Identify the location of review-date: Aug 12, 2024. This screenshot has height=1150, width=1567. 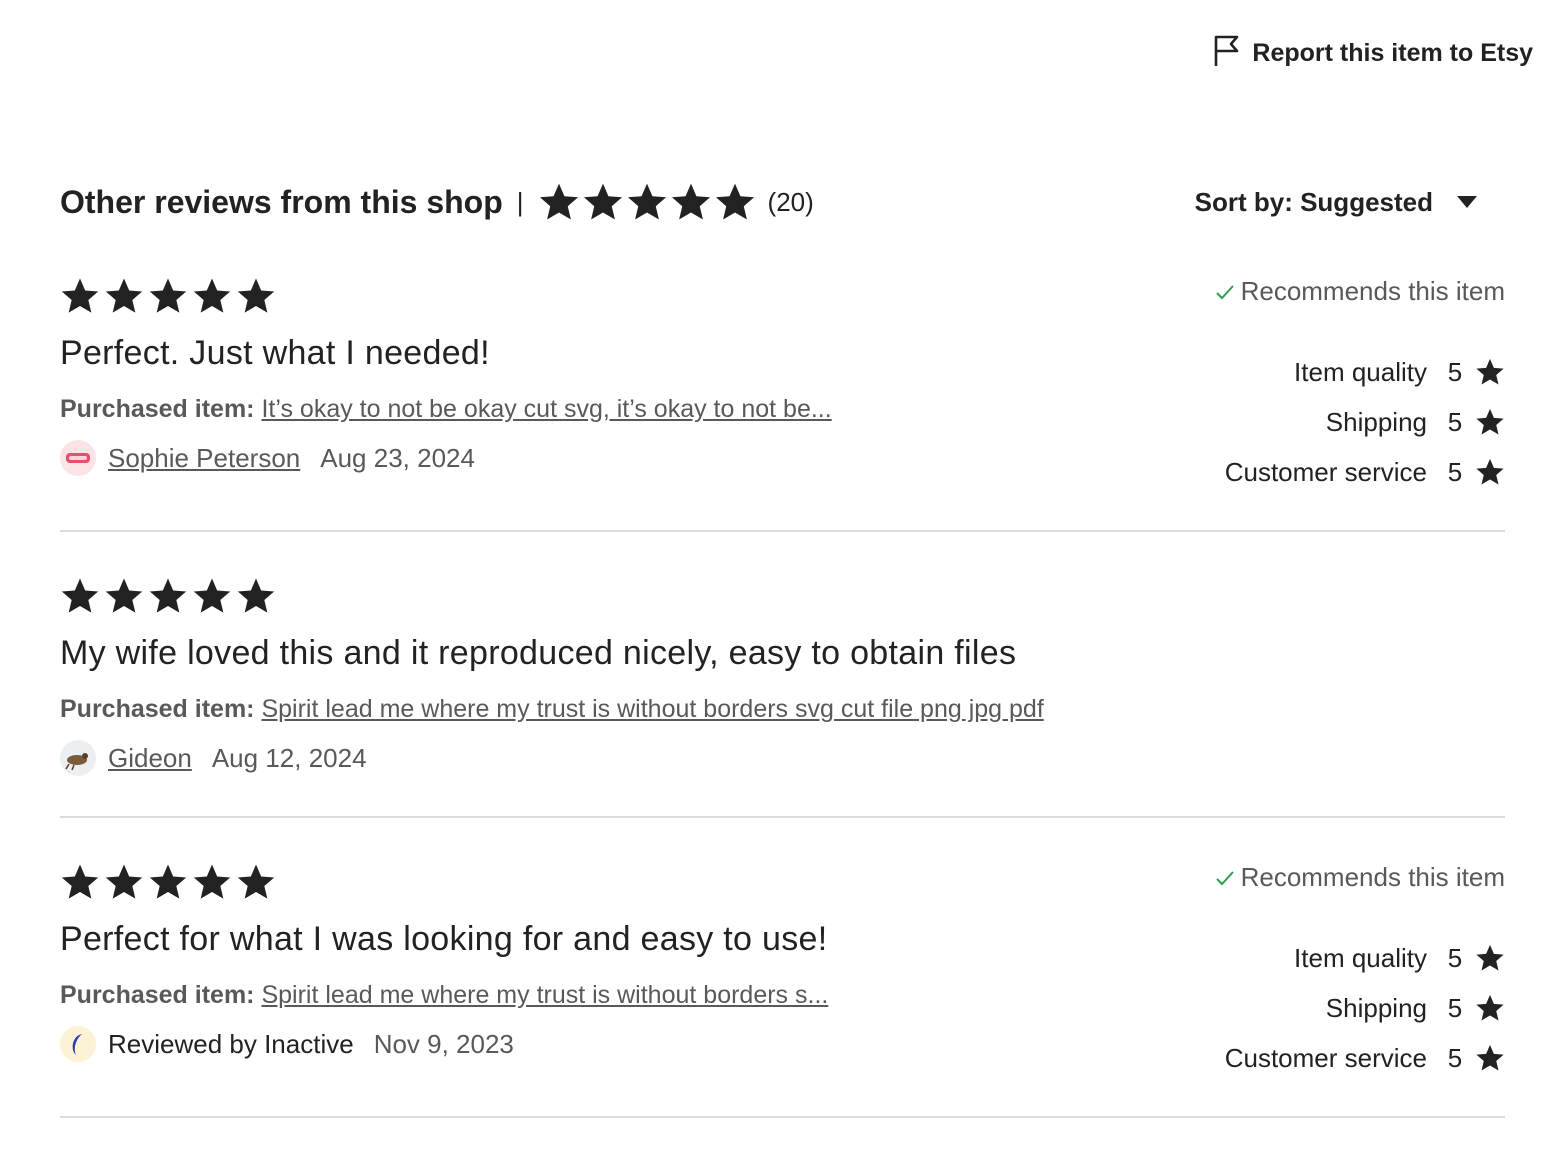
(289, 757).